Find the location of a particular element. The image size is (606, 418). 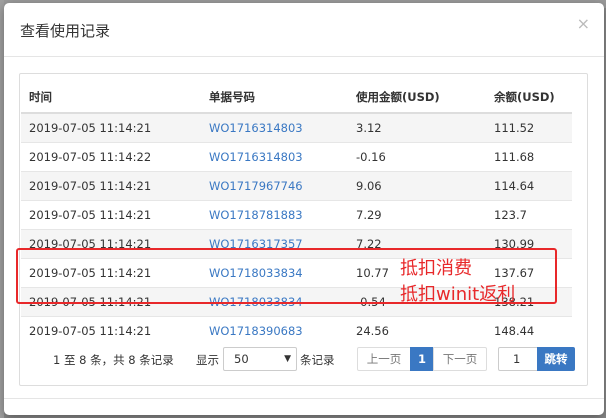

cell-balance: 111.68 is located at coordinates (529, 157).